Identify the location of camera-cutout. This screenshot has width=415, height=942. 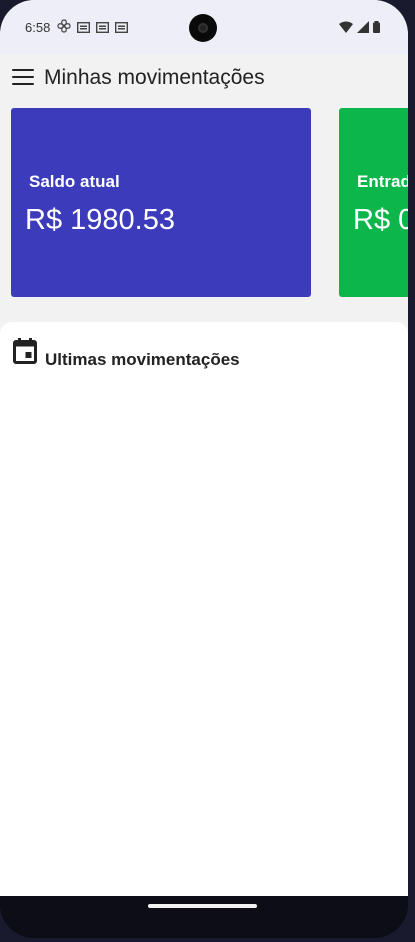
(203, 28).